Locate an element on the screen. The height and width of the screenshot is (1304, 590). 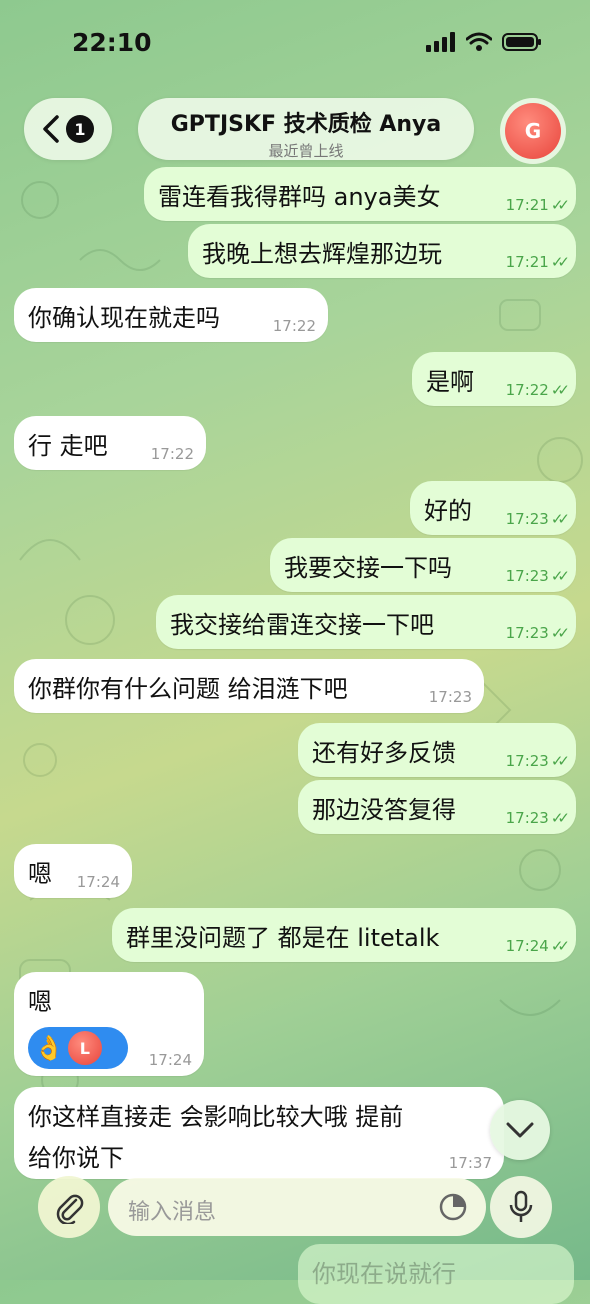
chevron-down-icon is located at coordinates (520, 1130).